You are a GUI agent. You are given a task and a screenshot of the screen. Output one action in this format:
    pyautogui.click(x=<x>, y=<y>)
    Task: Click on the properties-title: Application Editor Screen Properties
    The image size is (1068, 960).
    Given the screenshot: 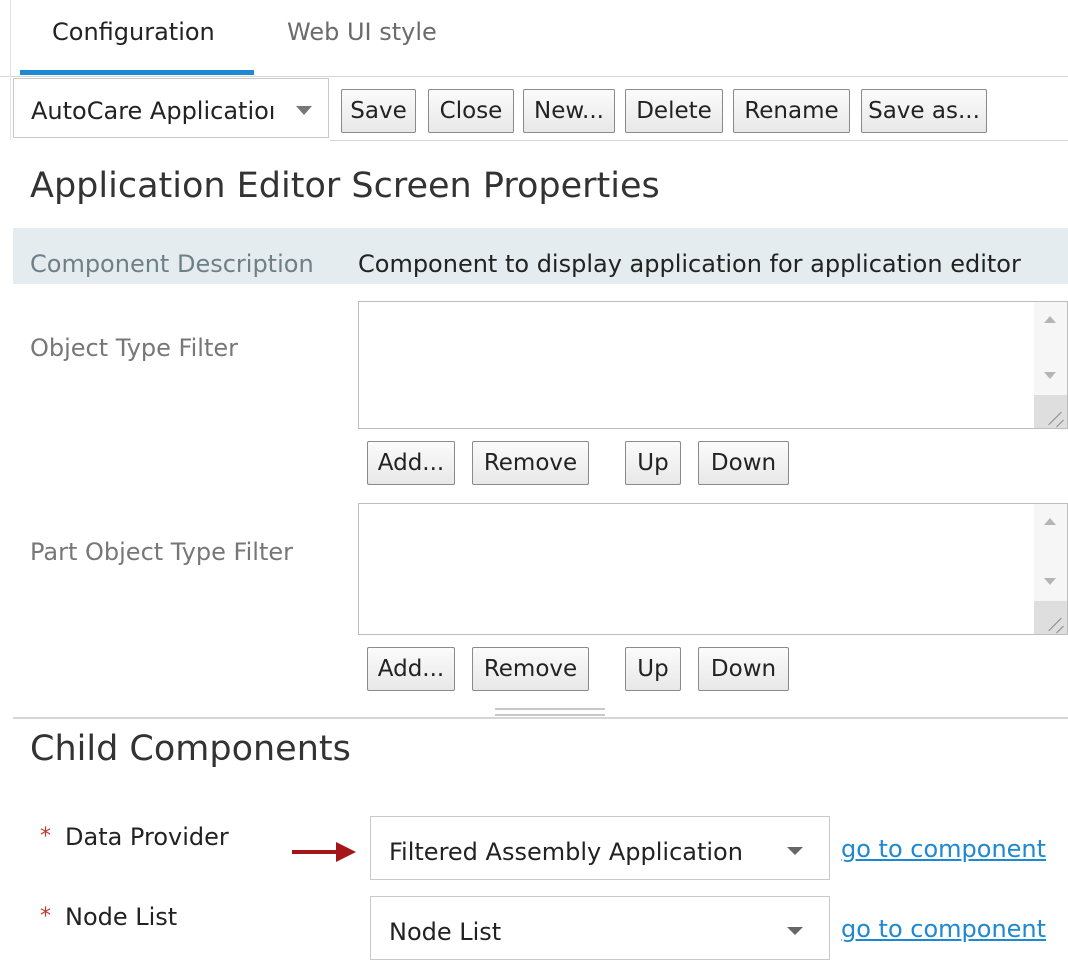 What is the action you would take?
    pyautogui.click(x=345, y=186)
    